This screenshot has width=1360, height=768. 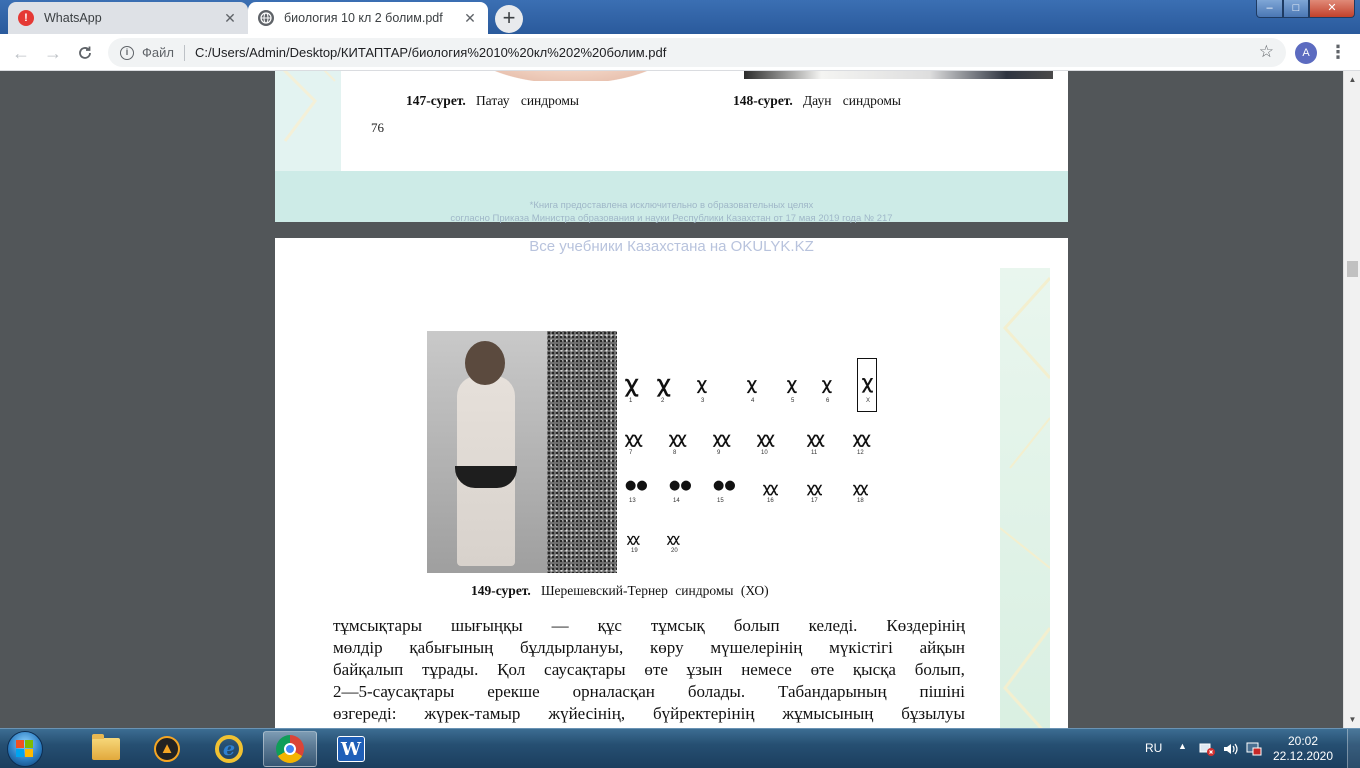 I want to click on chromosome-label: 5, so click(x=793, y=401).